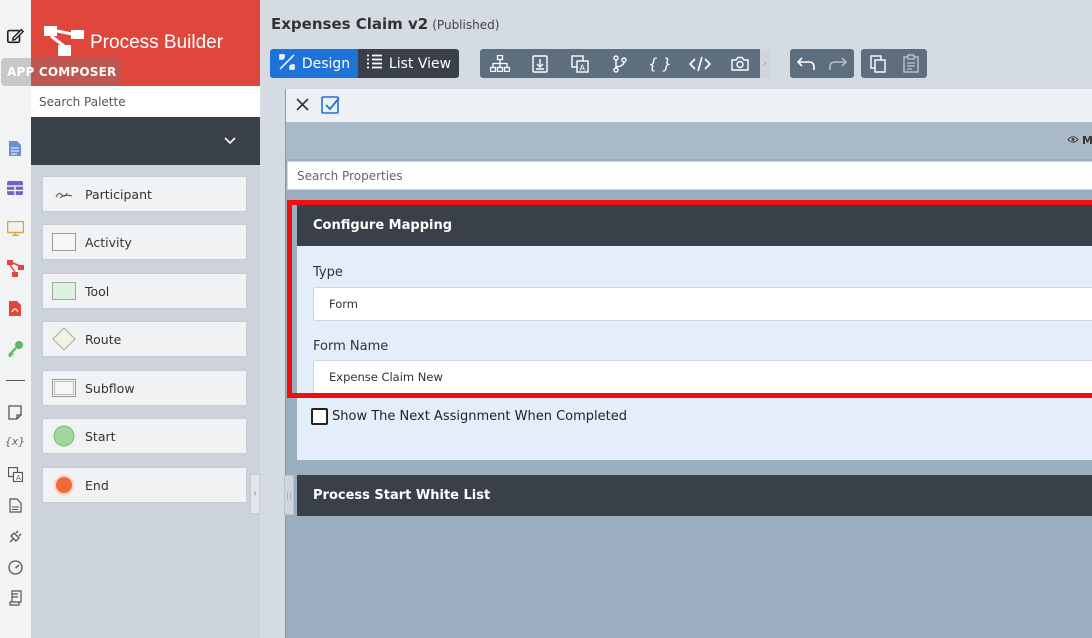 The image size is (1092, 638). Describe the element at coordinates (15, 441) in the screenshot. I see `variable-icon: {x}` at that location.